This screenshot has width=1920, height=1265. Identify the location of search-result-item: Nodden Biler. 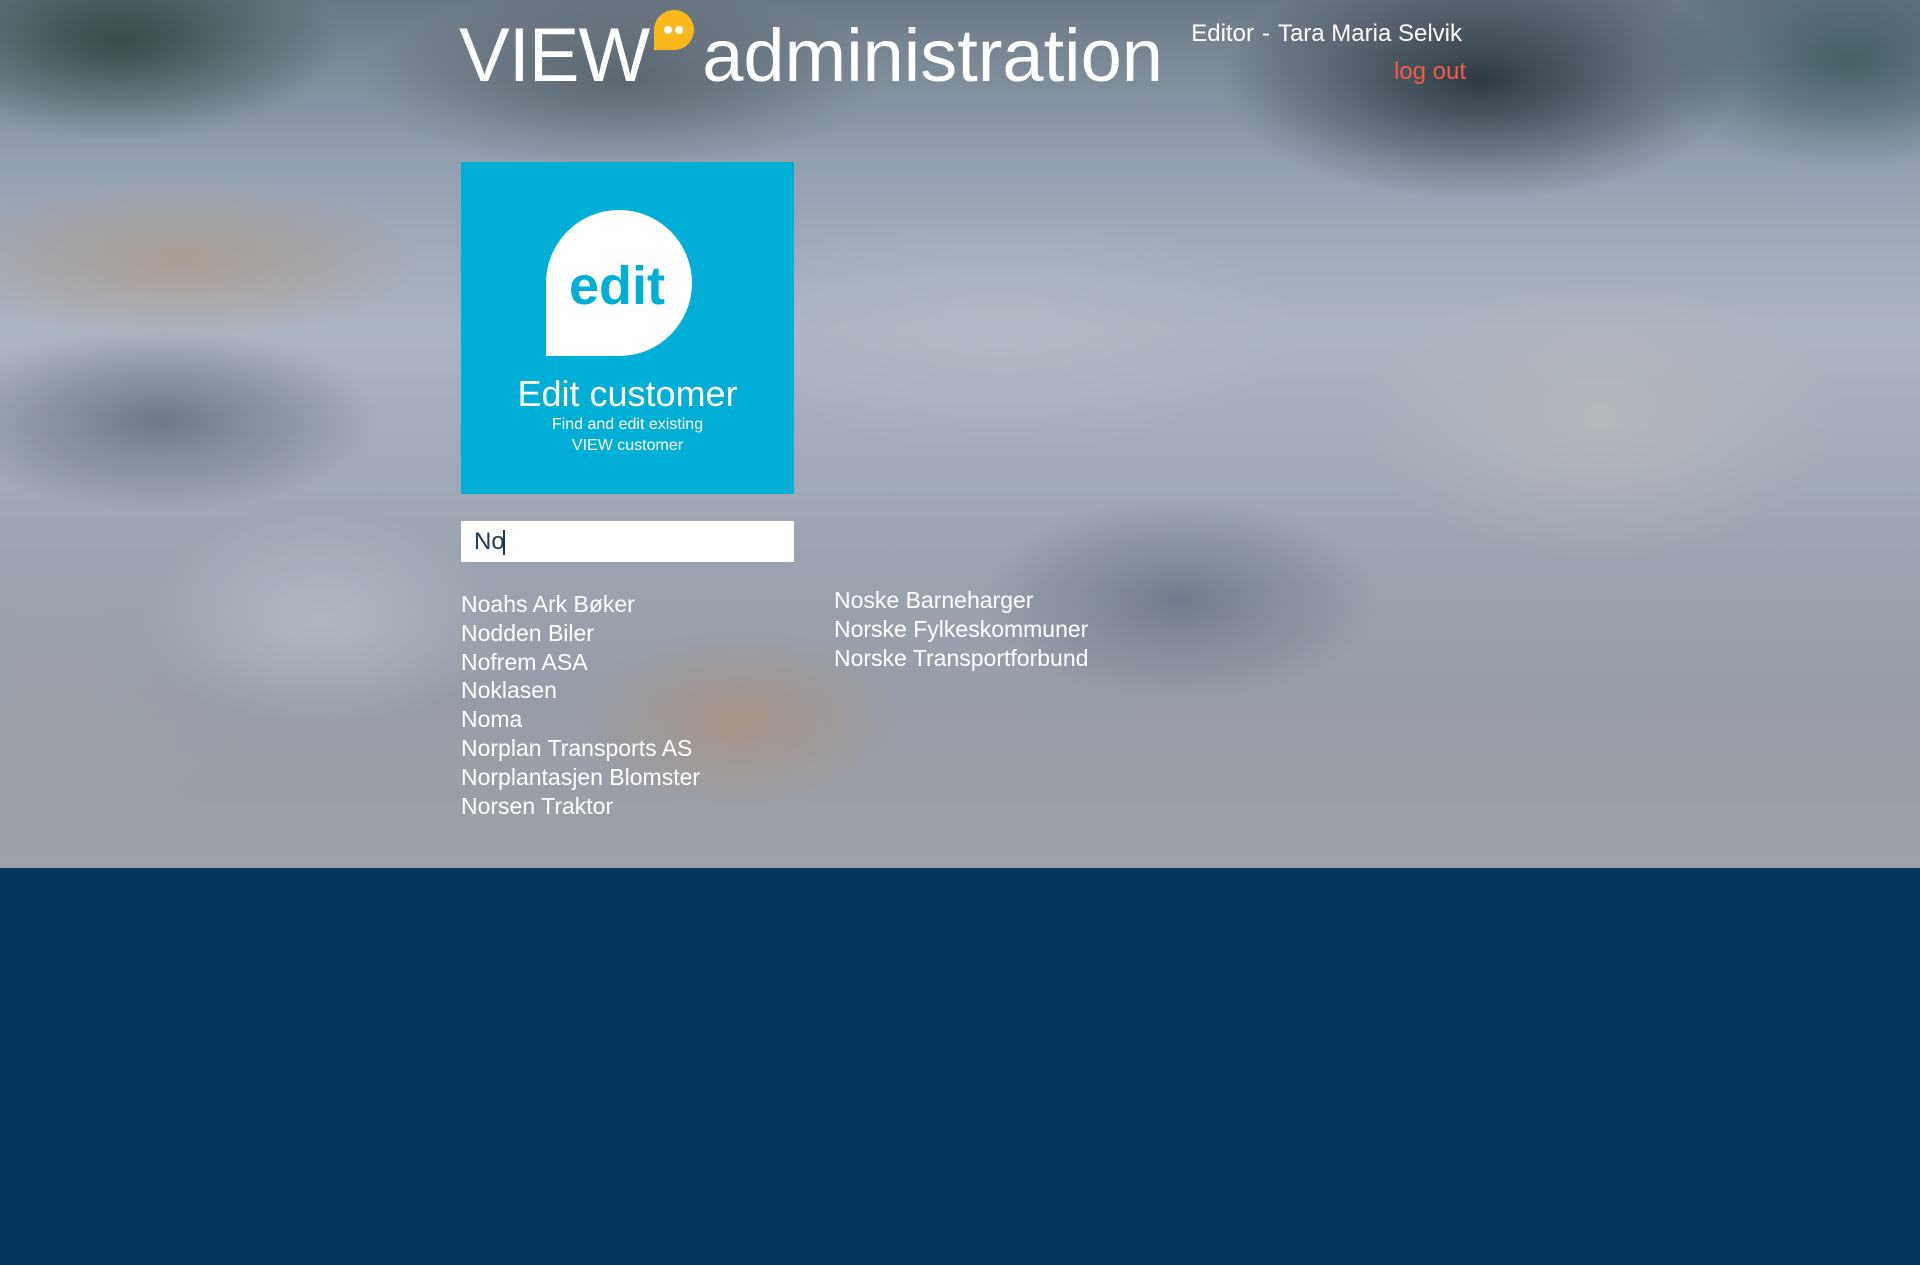
(580, 633).